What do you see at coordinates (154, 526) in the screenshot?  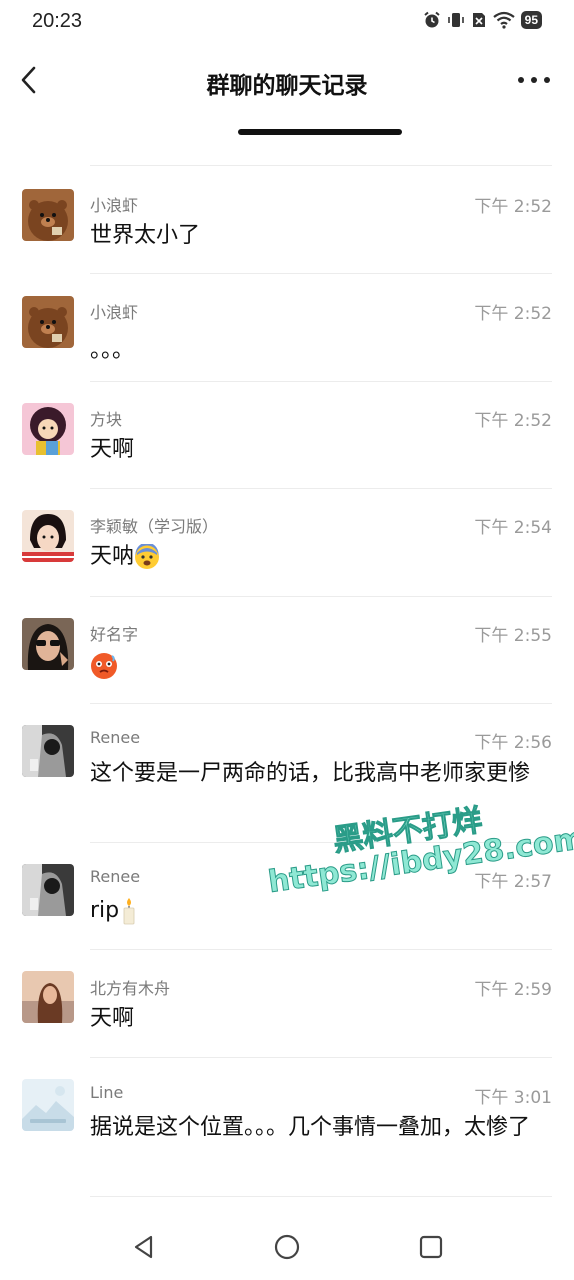 I see `sender-name: 李颖敏（学习版）` at bounding box center [154, 526].